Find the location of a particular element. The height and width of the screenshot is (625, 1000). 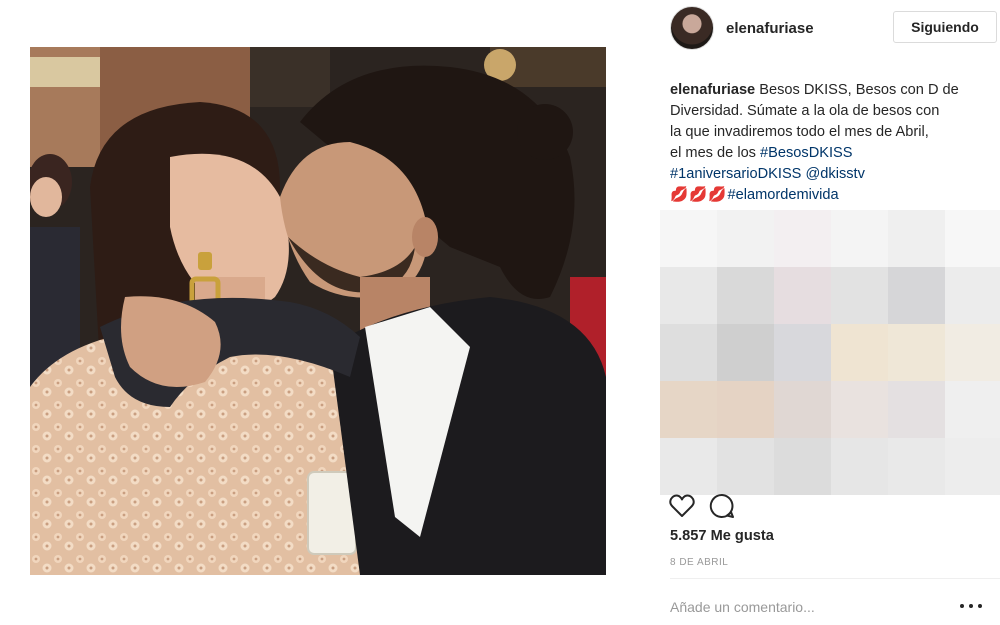

lips-emoji: 💋💋💋 is located at coordinates (699, 195).